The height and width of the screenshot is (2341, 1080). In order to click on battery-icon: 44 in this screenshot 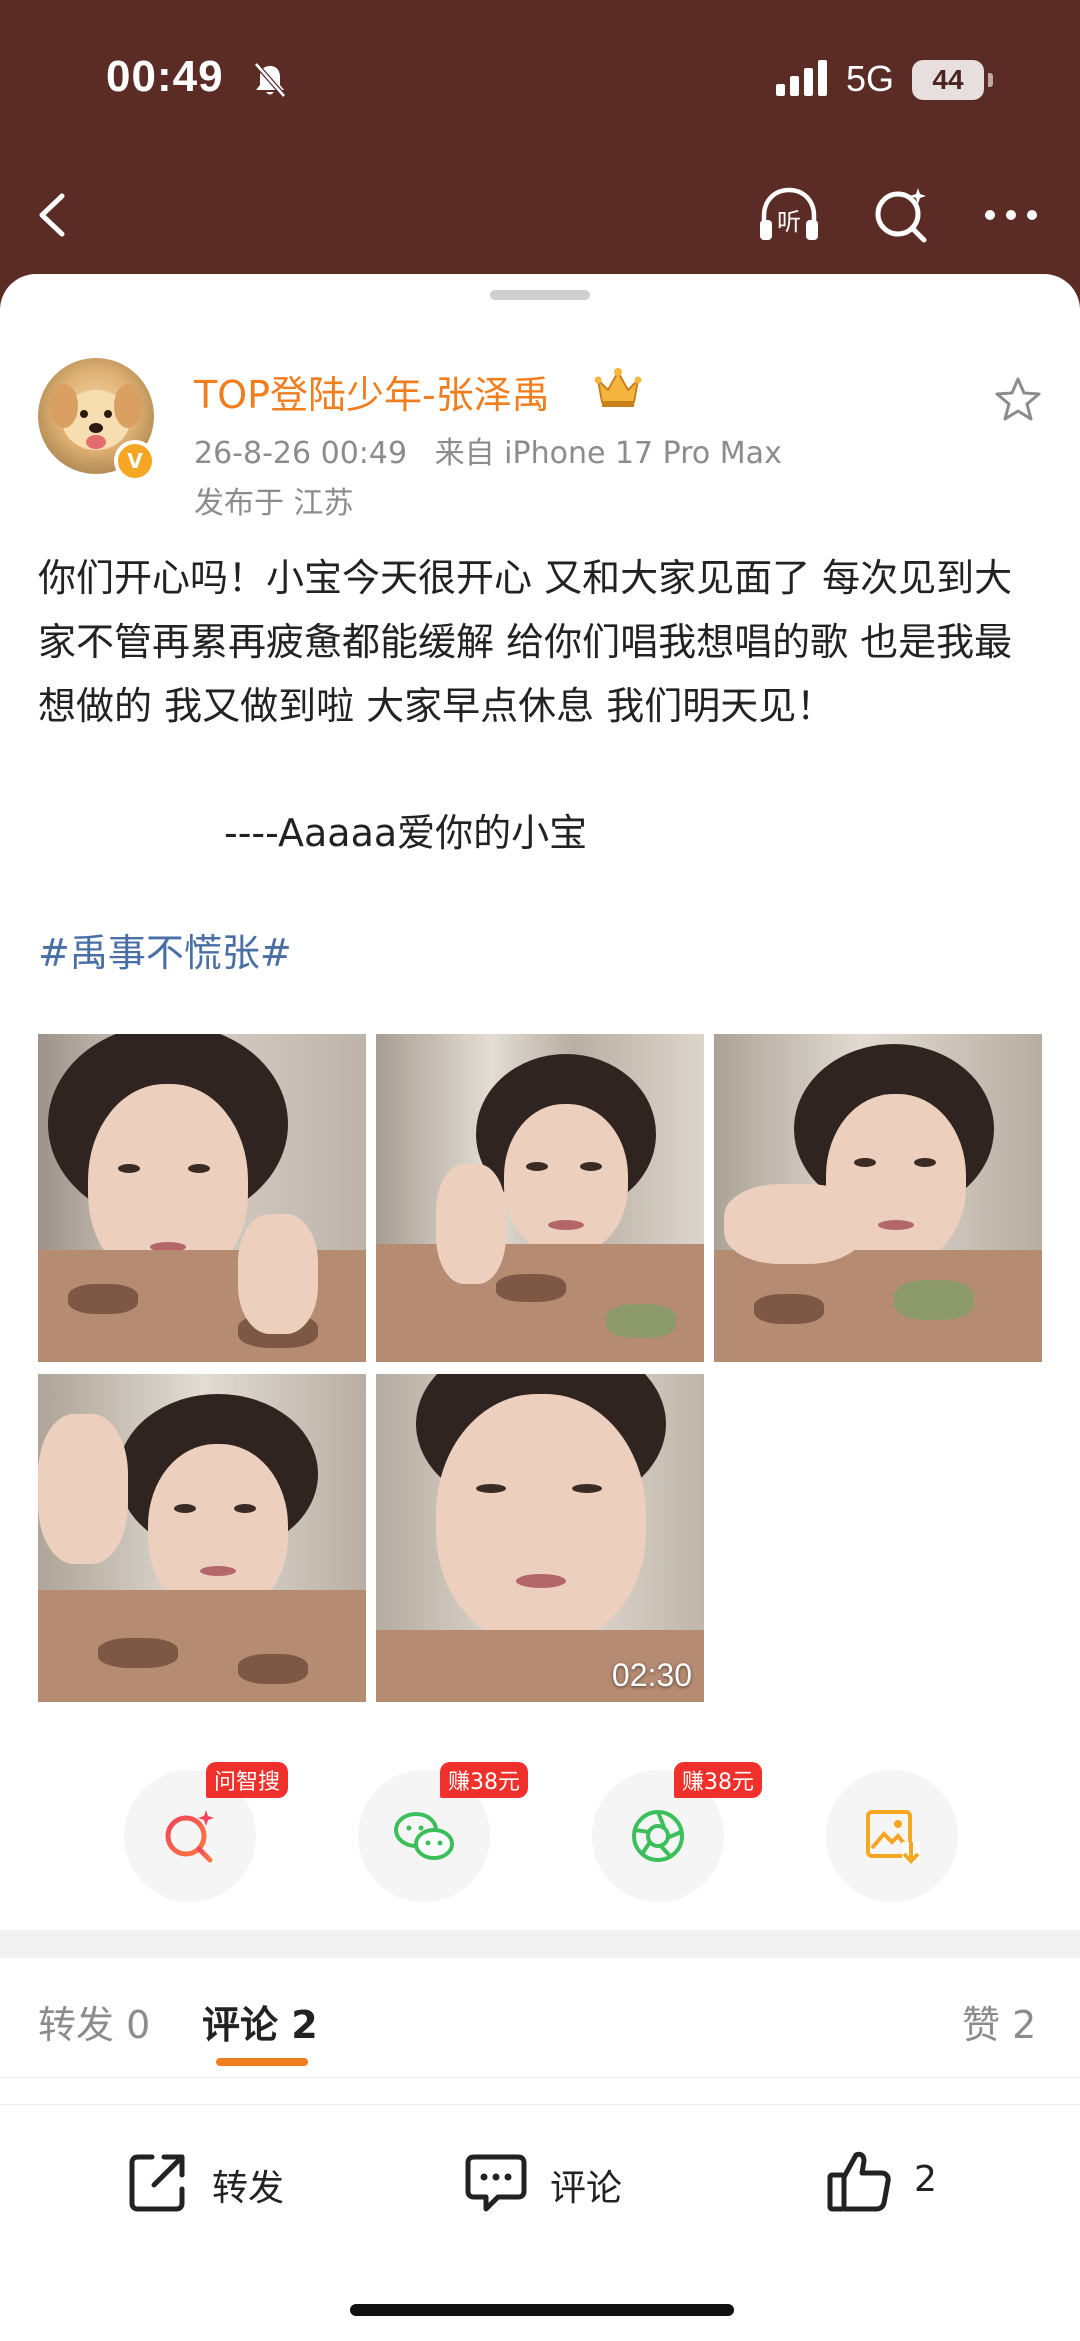, I will do `click(952, 80)`.